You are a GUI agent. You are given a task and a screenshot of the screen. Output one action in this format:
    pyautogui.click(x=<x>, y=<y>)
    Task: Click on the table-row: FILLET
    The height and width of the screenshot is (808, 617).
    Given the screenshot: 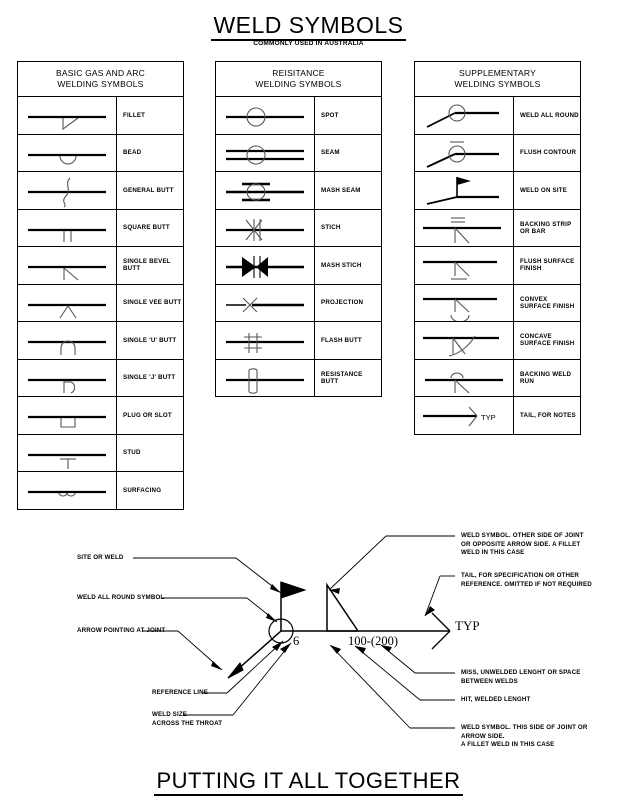 What is the action you would take?
    pyautogui.click(x=100, y=116)
    